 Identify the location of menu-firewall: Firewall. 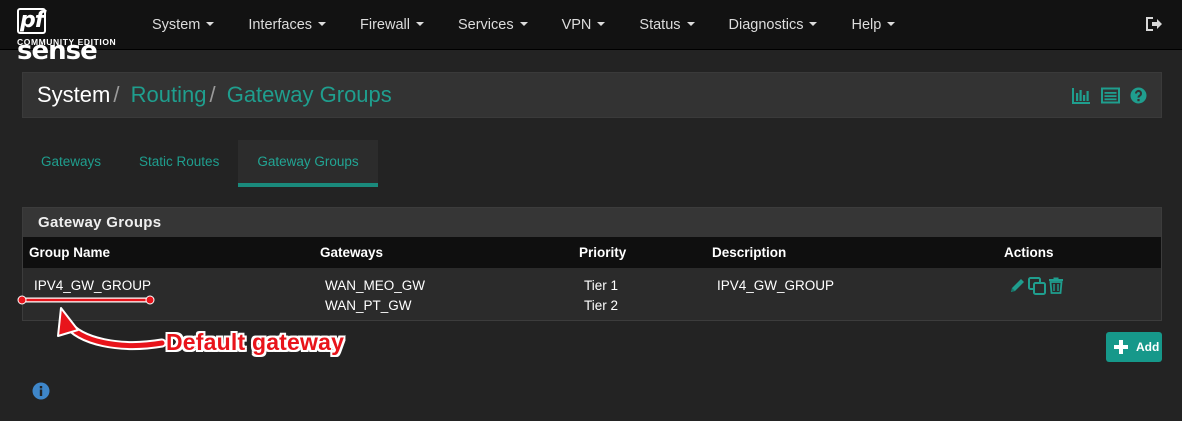
(392, 25).